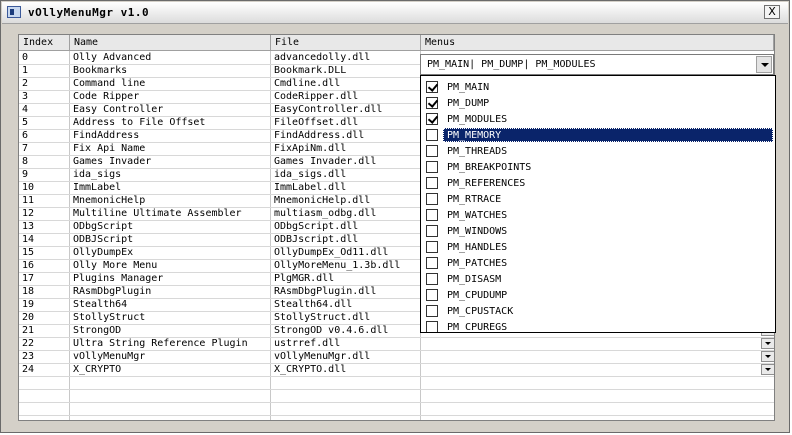 The image size is (792, 435). I want to click on index-cell: 20, so click(28, 317).